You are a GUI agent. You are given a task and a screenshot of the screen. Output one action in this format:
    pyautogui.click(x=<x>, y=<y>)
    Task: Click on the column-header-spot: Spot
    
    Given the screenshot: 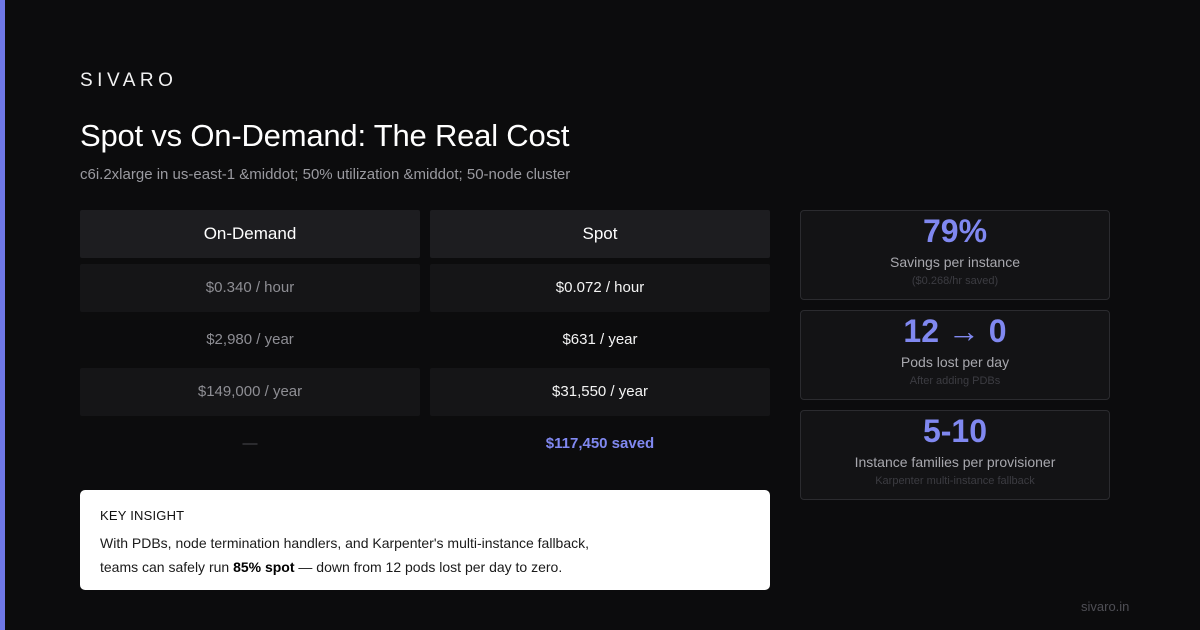 What is the action you would take?
    pyautogui.click(x=600, y=234)
    